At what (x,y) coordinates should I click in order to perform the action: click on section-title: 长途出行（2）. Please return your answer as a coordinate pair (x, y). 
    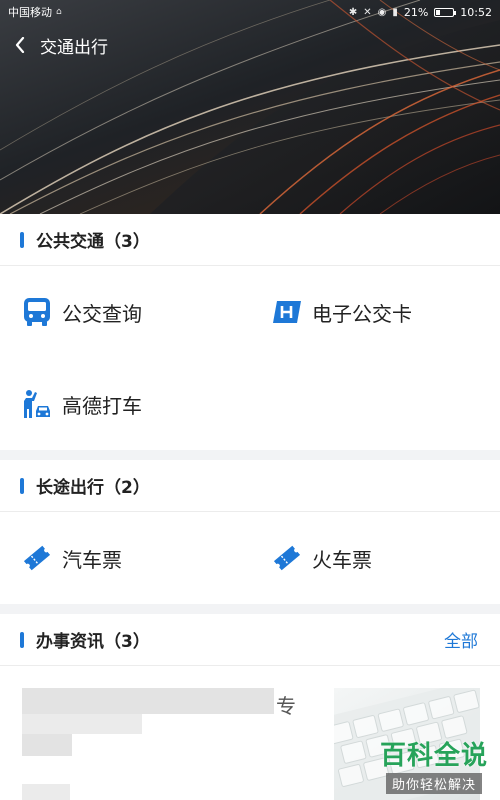
    Looking at the image, I should click on (93, 488).